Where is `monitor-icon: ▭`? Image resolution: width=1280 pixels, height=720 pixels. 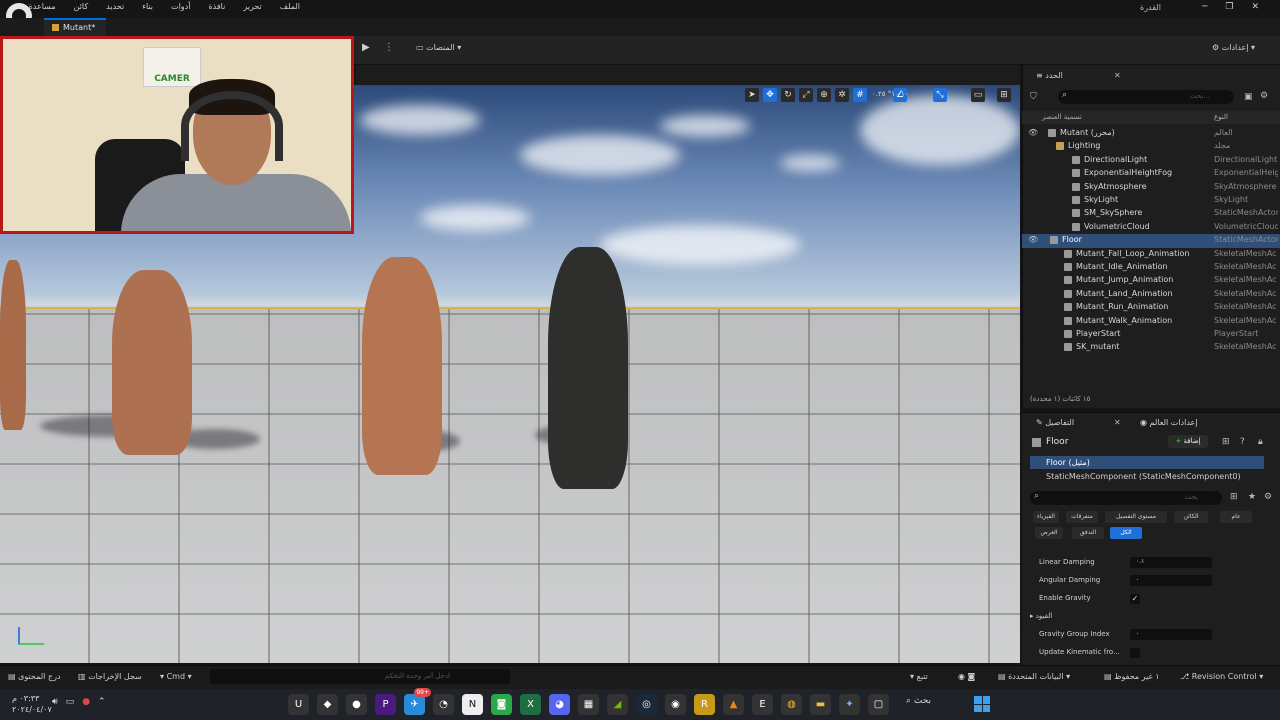
monitor-icon: ▭ is located at coordinates (70, 702).